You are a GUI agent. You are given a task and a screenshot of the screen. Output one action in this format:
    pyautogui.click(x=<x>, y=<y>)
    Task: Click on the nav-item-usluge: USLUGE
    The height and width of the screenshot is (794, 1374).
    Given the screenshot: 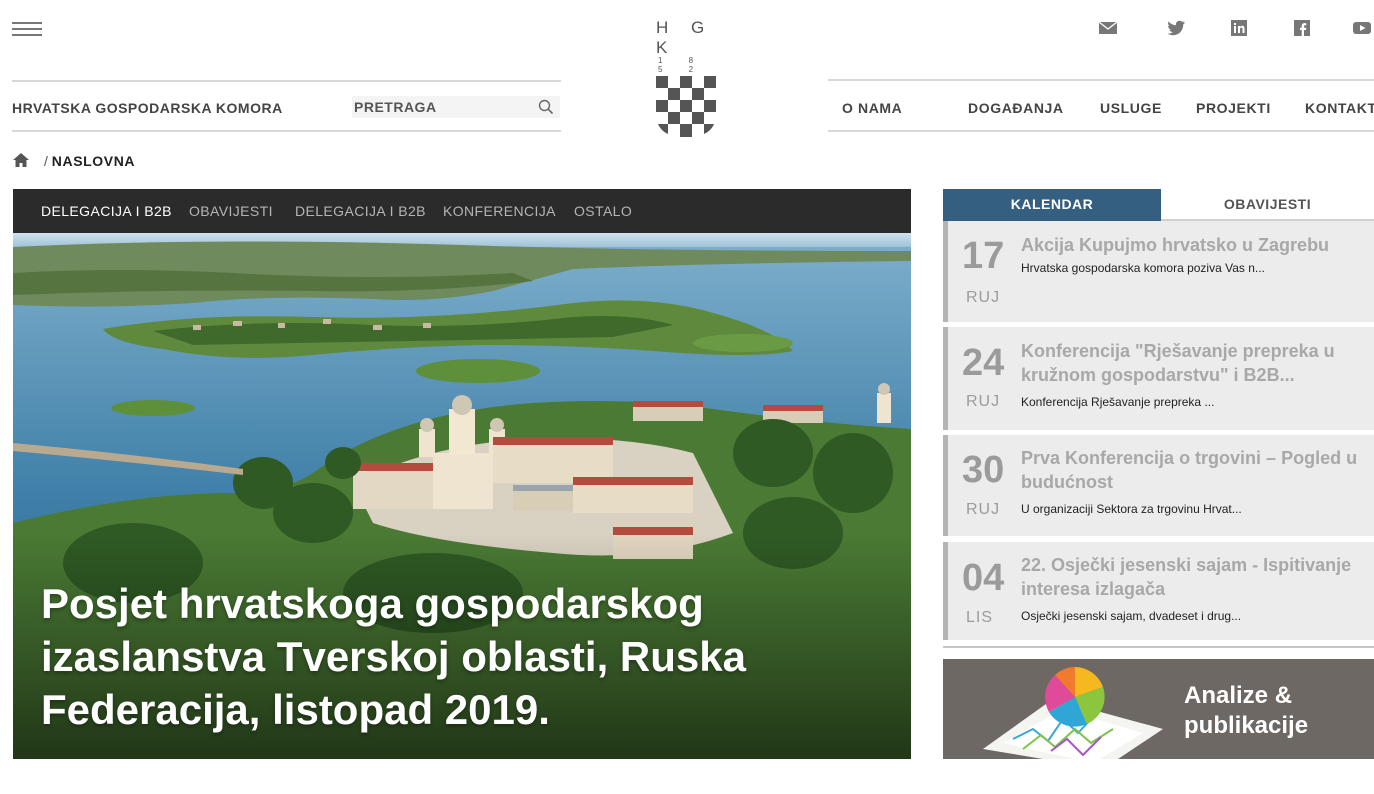 What is the action you would take?
    pyautogui.click(x=1131, y=108)
    